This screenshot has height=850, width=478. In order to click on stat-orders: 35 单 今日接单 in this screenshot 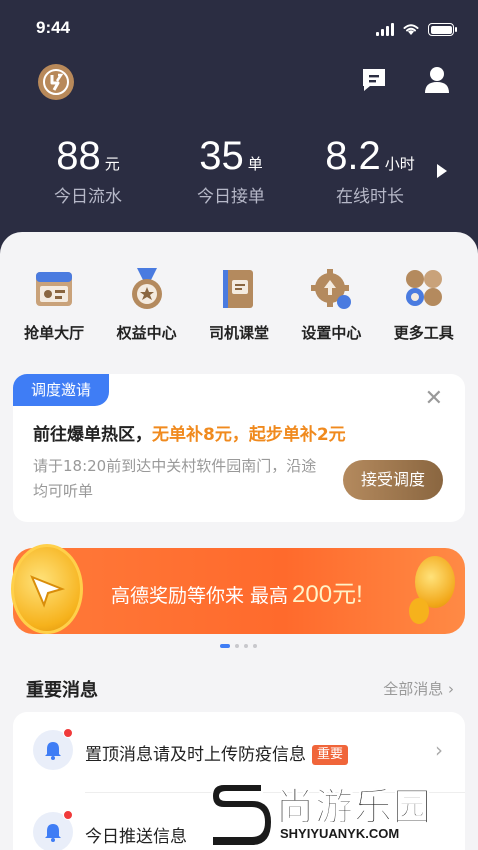, I will do `click(231, 170)`.